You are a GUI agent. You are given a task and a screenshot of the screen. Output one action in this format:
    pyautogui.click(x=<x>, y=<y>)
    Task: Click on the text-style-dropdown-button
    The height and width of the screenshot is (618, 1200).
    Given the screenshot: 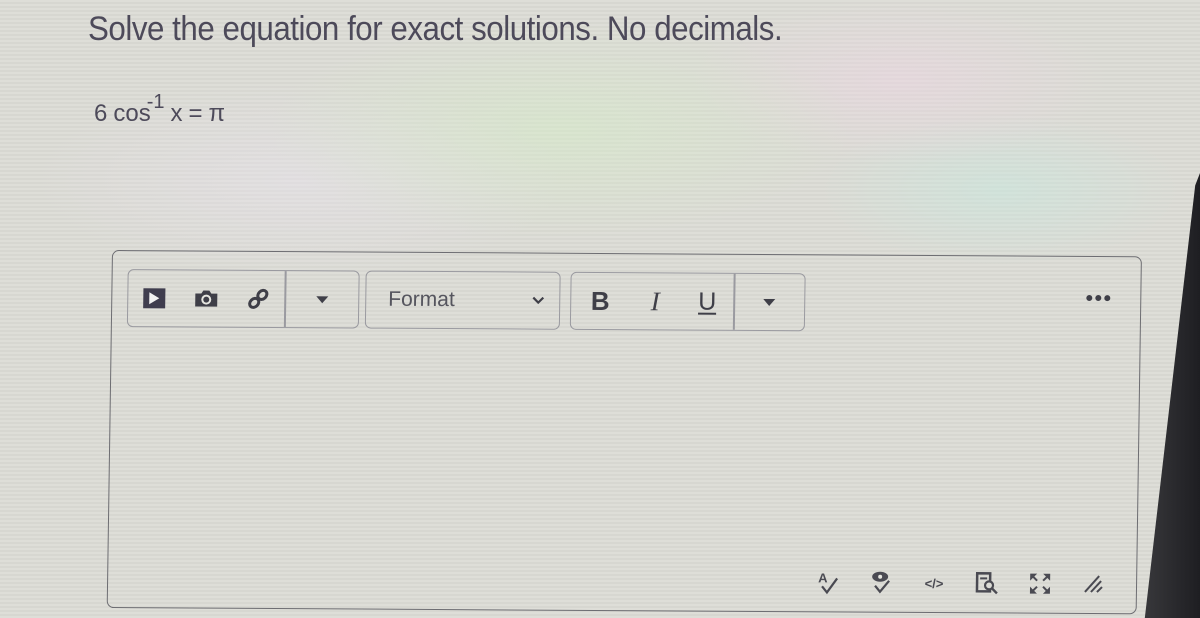 What is the action you would take?
    pyautogui.click(x=769, y=302)
    